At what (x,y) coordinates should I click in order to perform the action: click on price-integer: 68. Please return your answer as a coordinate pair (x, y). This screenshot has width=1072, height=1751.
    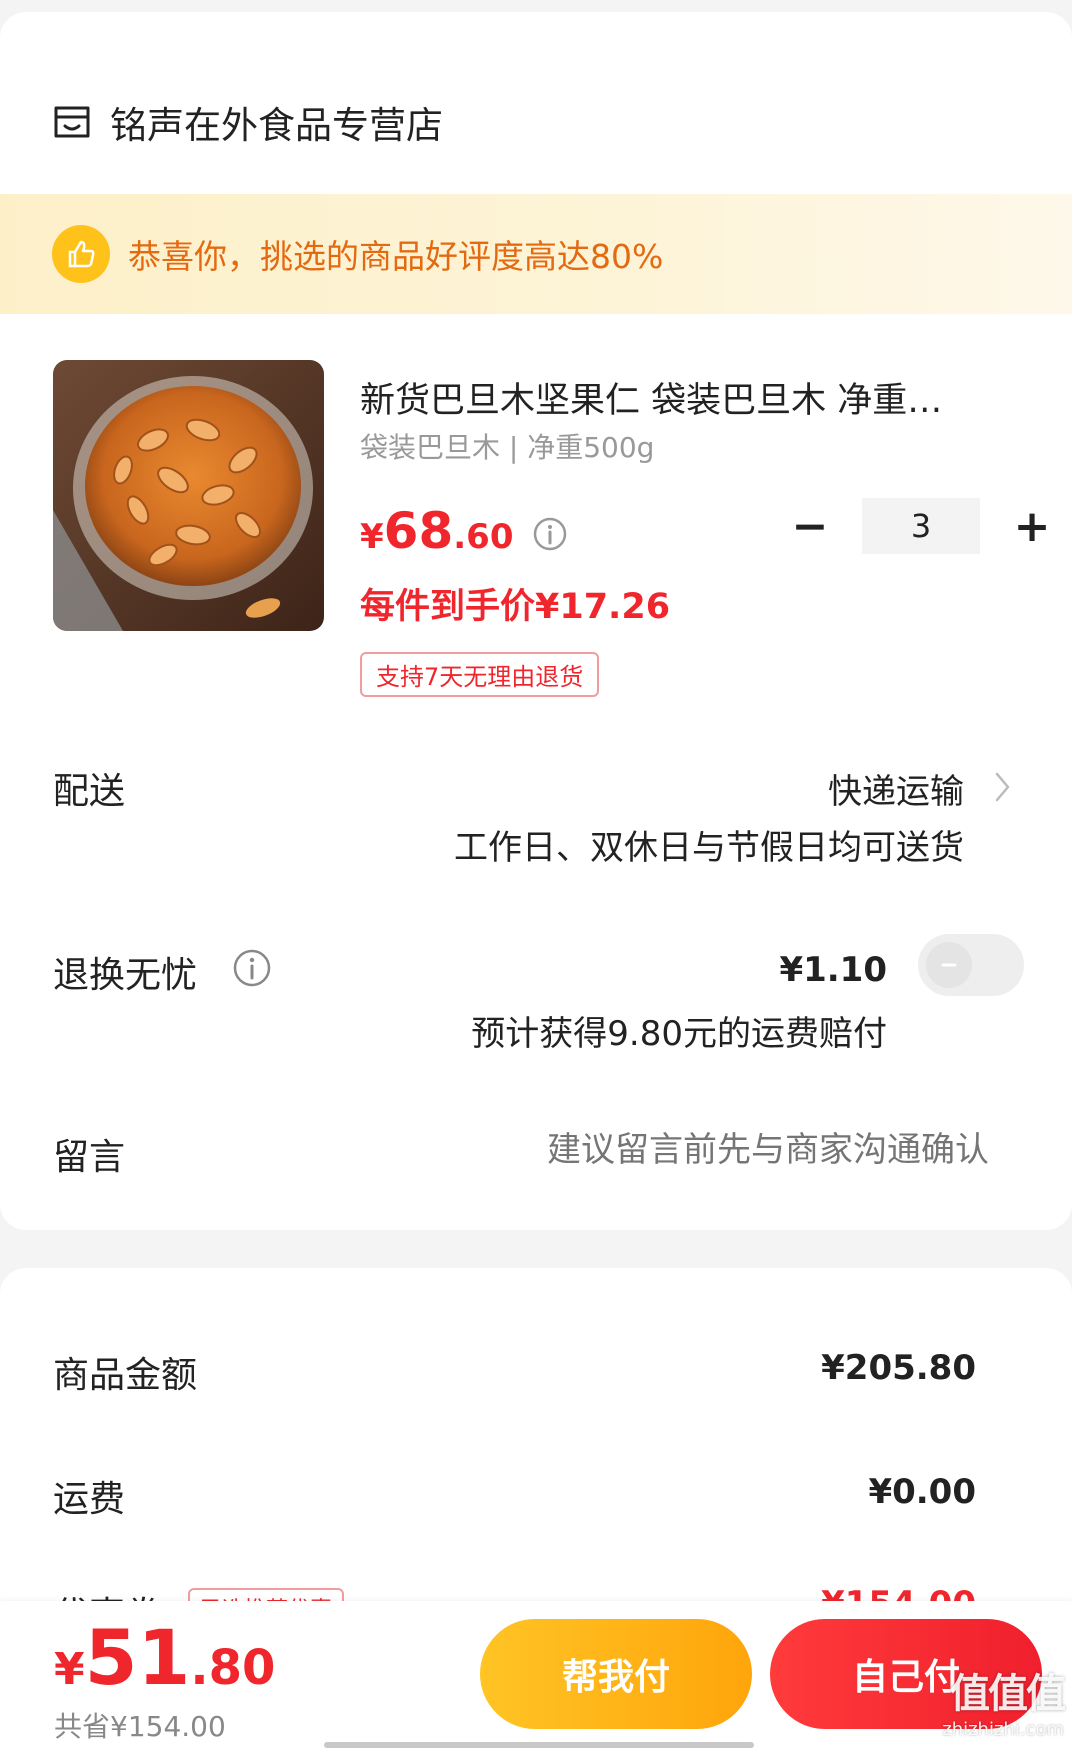
    Looking at the image, I should click on (418, 531).